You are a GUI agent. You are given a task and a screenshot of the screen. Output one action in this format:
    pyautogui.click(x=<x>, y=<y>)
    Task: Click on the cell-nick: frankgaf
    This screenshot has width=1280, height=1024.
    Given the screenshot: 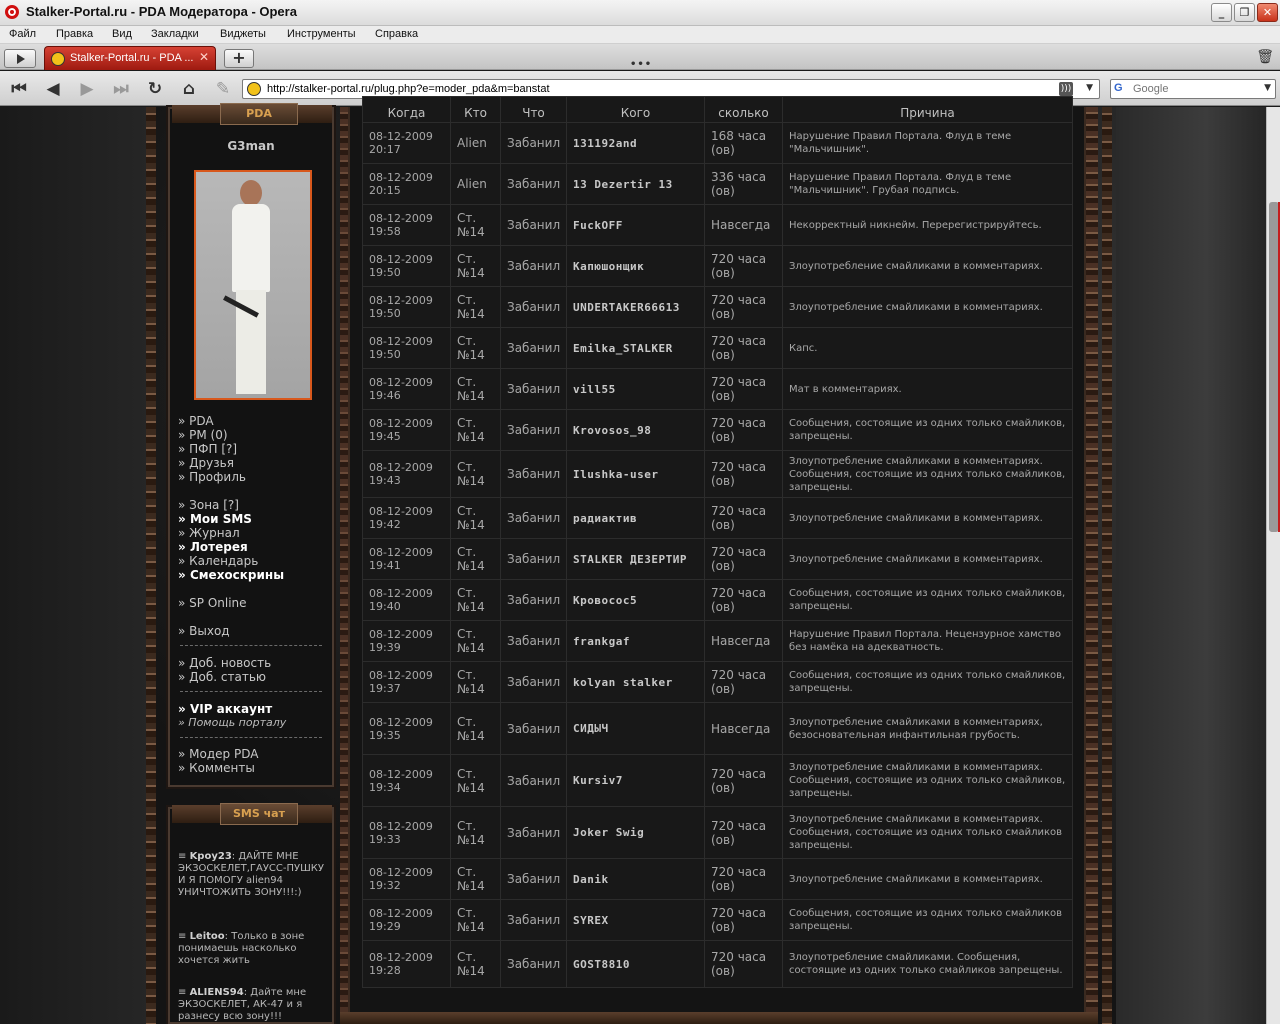 What is the action you would take?
    pyautogui.click(x=635, y=641)
    